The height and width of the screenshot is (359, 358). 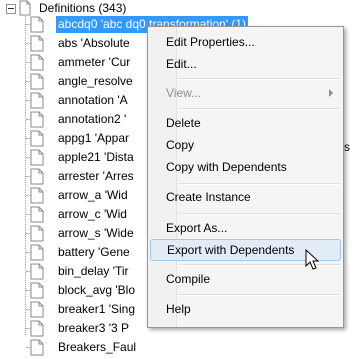 I want to click on tree-item-label: ammeter 'Cur, so click(x=94, y=62).